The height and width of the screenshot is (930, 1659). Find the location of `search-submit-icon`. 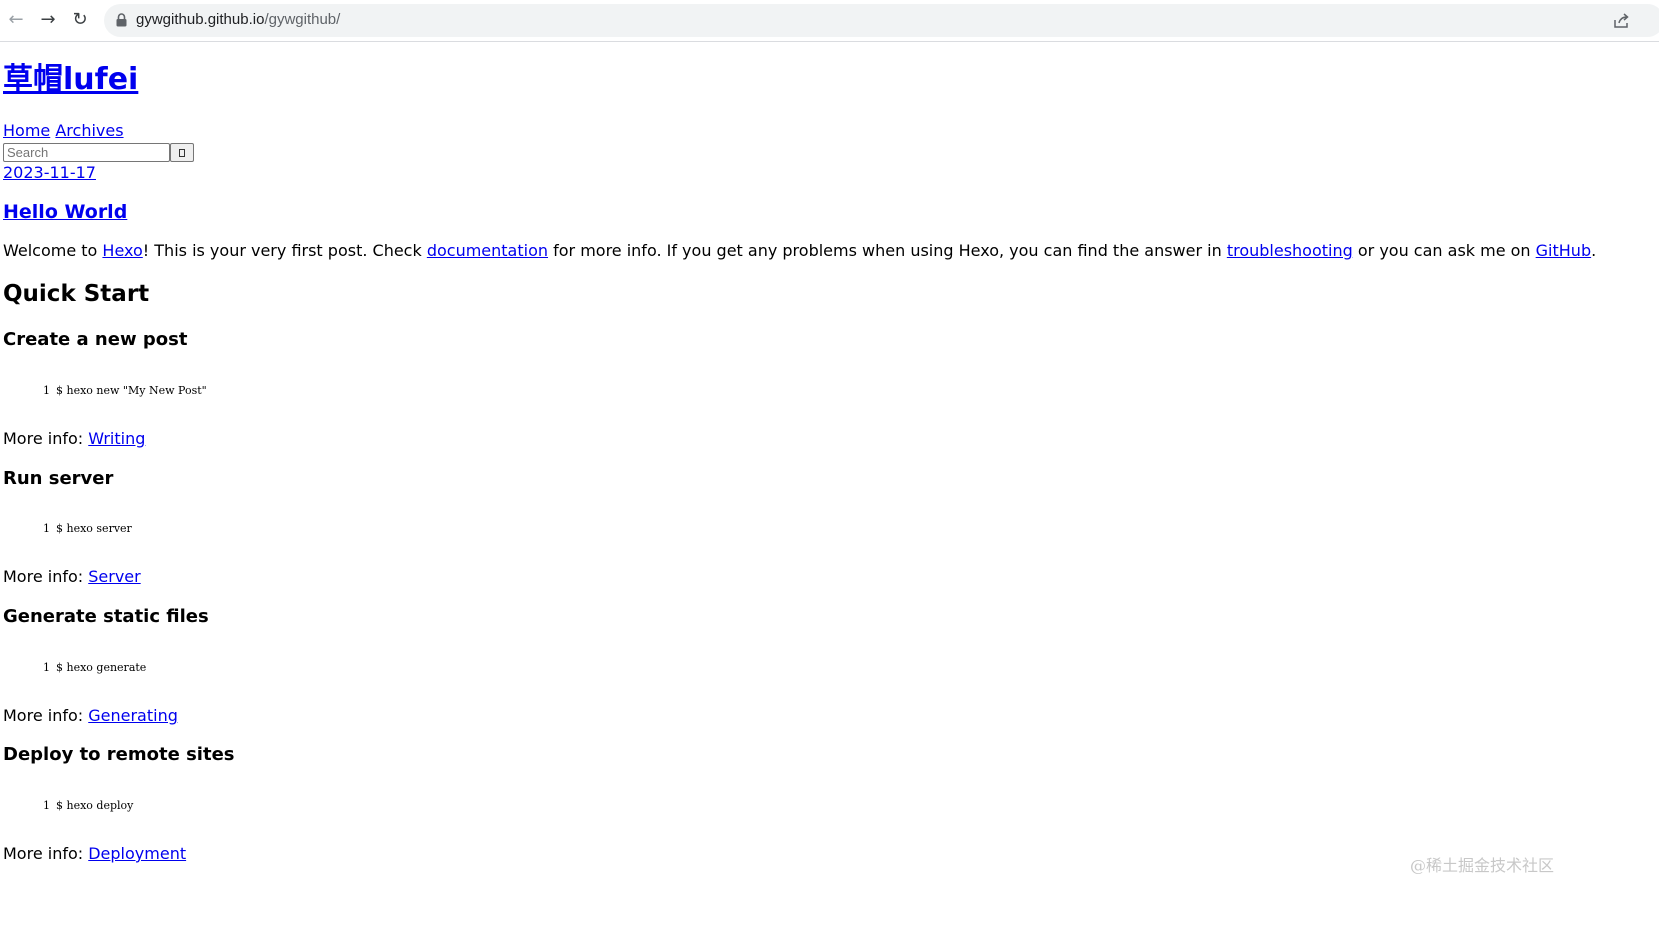

search-submit-icon is located at coordinates (182, 152).